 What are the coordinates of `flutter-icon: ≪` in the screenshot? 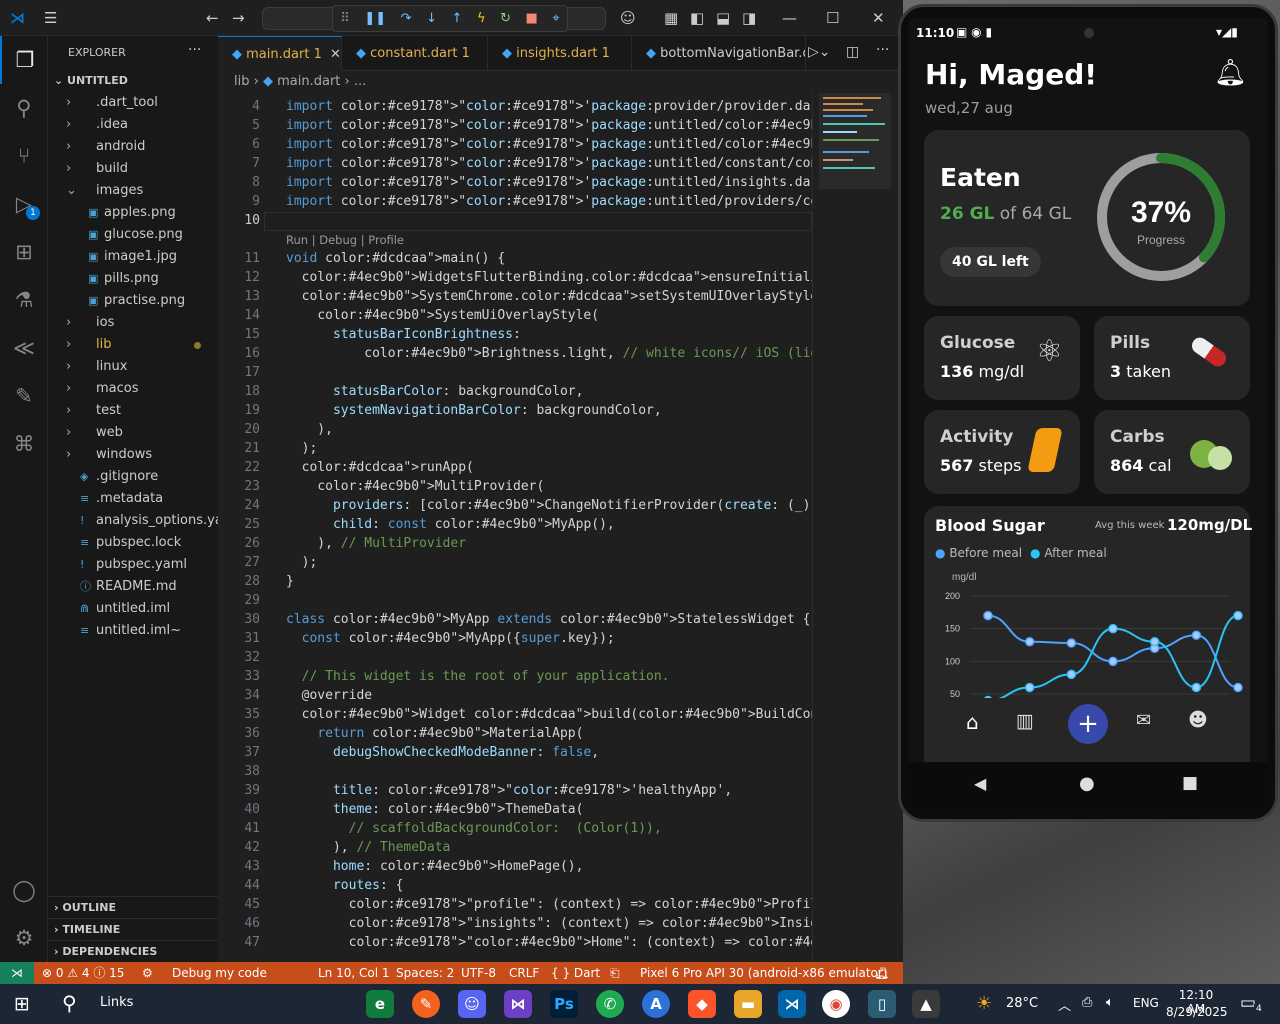 It's located at (24, 348).